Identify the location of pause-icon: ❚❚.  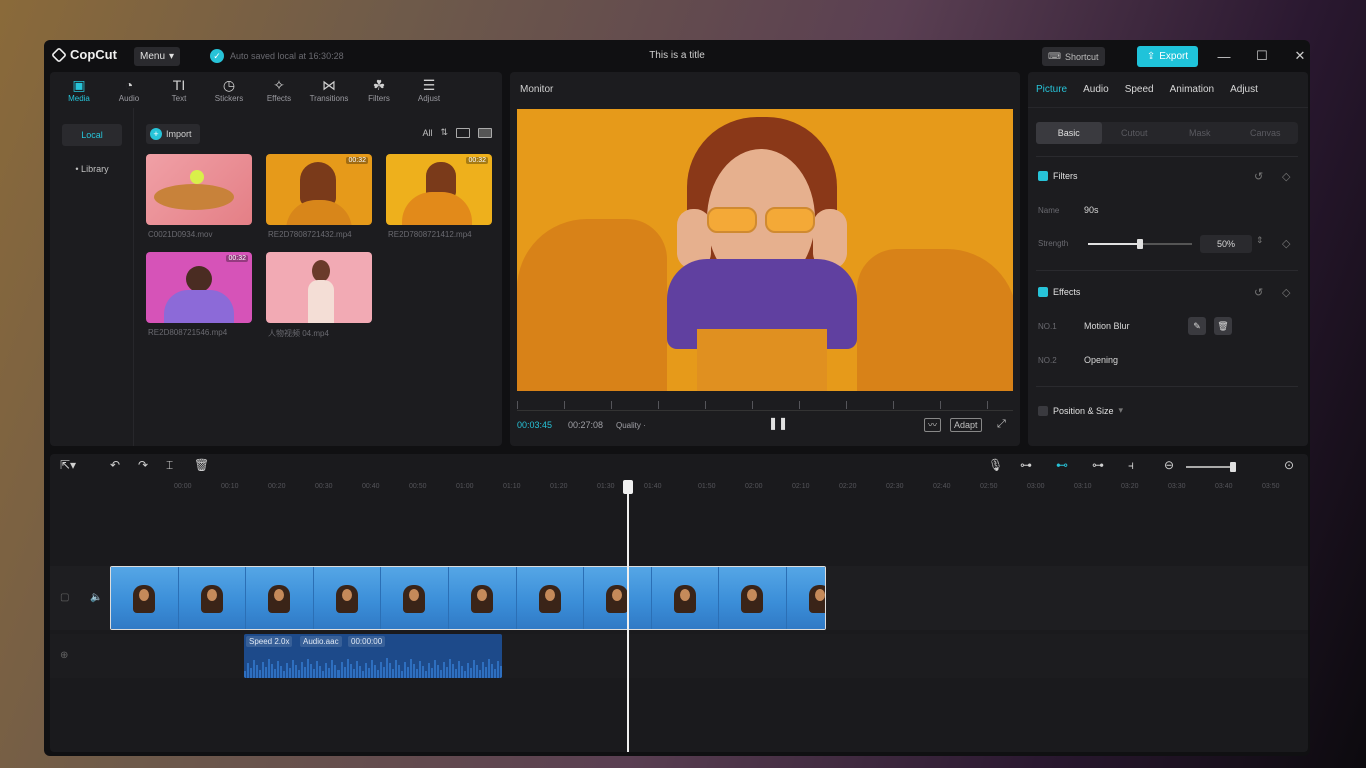
(778, 423).